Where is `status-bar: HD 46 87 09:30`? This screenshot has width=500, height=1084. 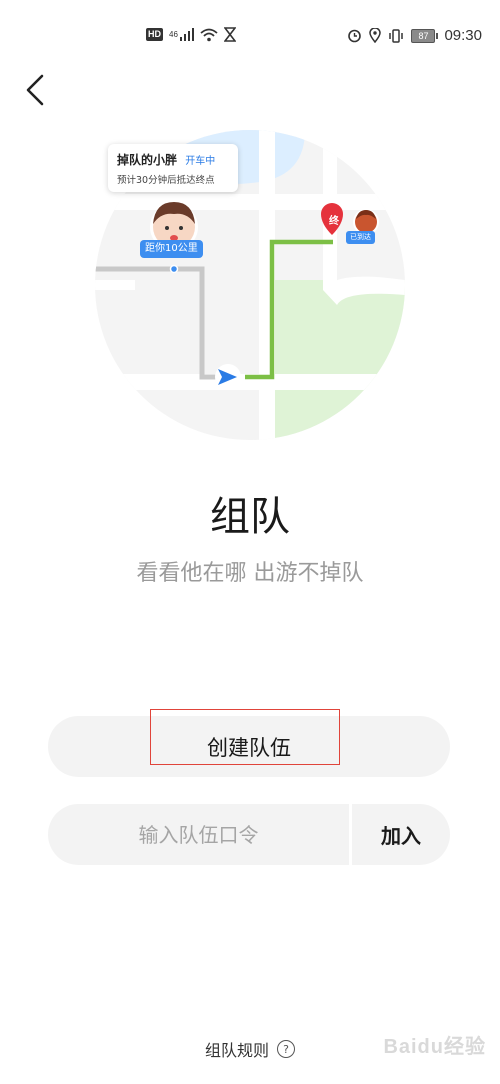
status-bar: HD 46 87 09:30 is located at coordinates (250, 36).